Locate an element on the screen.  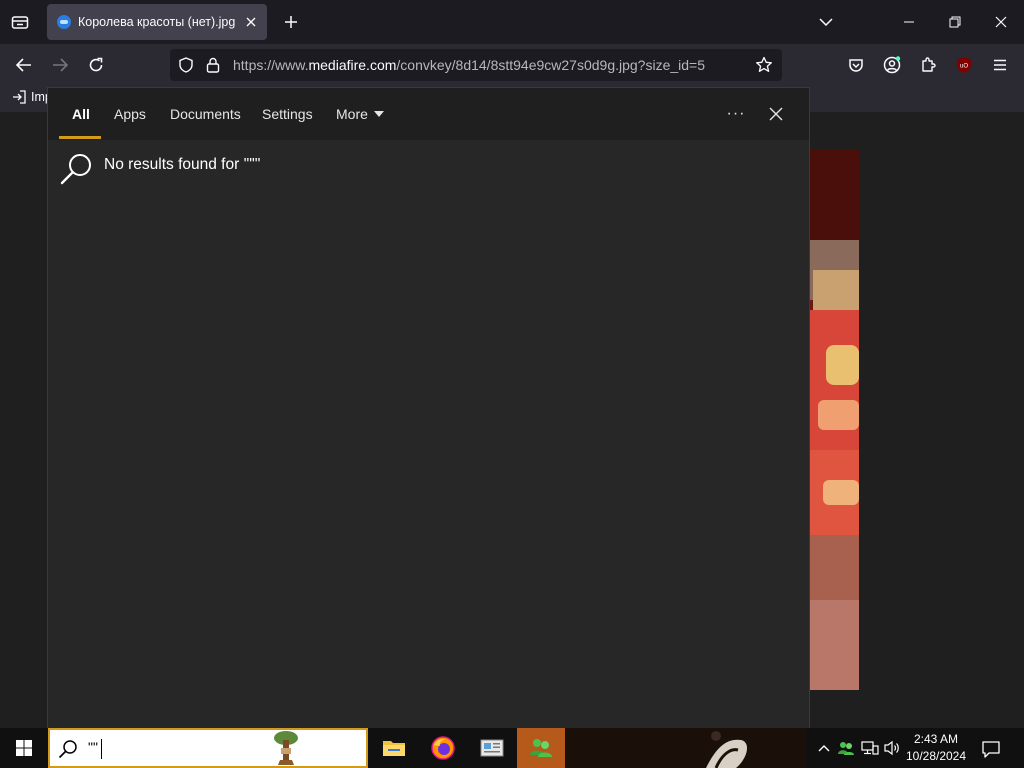
browser-tab-bar: Королева красоты (нет).jpg (JI is located at coordinates (512, 22).